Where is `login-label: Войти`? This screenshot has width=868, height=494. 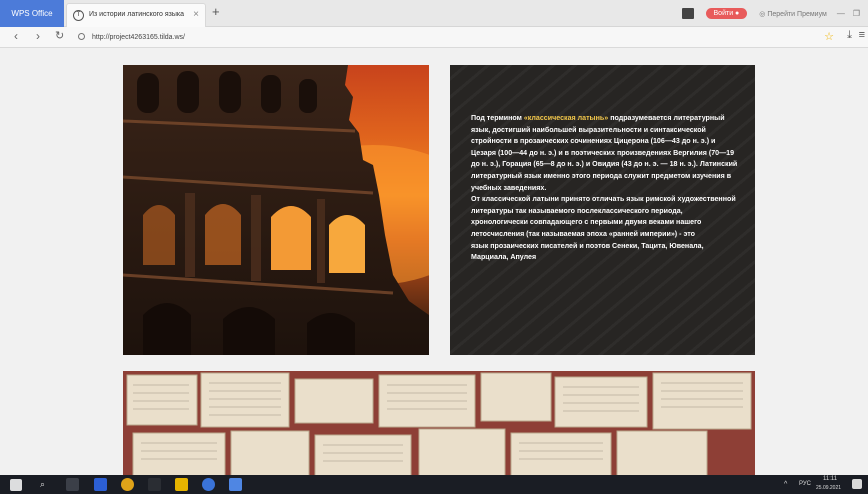
login-label: Войти is located at coordinates (723, 13).